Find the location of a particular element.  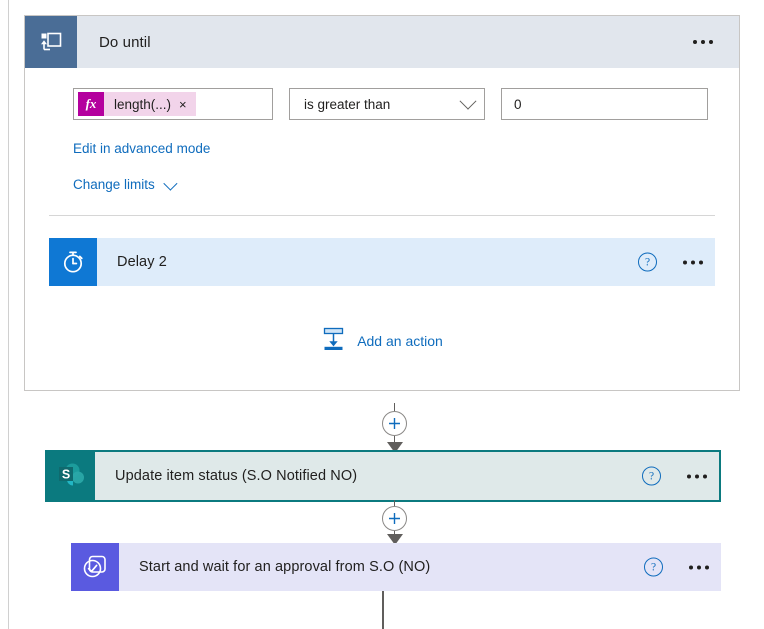

change-limits-label: Change limits is located at coordinates (114, 184).